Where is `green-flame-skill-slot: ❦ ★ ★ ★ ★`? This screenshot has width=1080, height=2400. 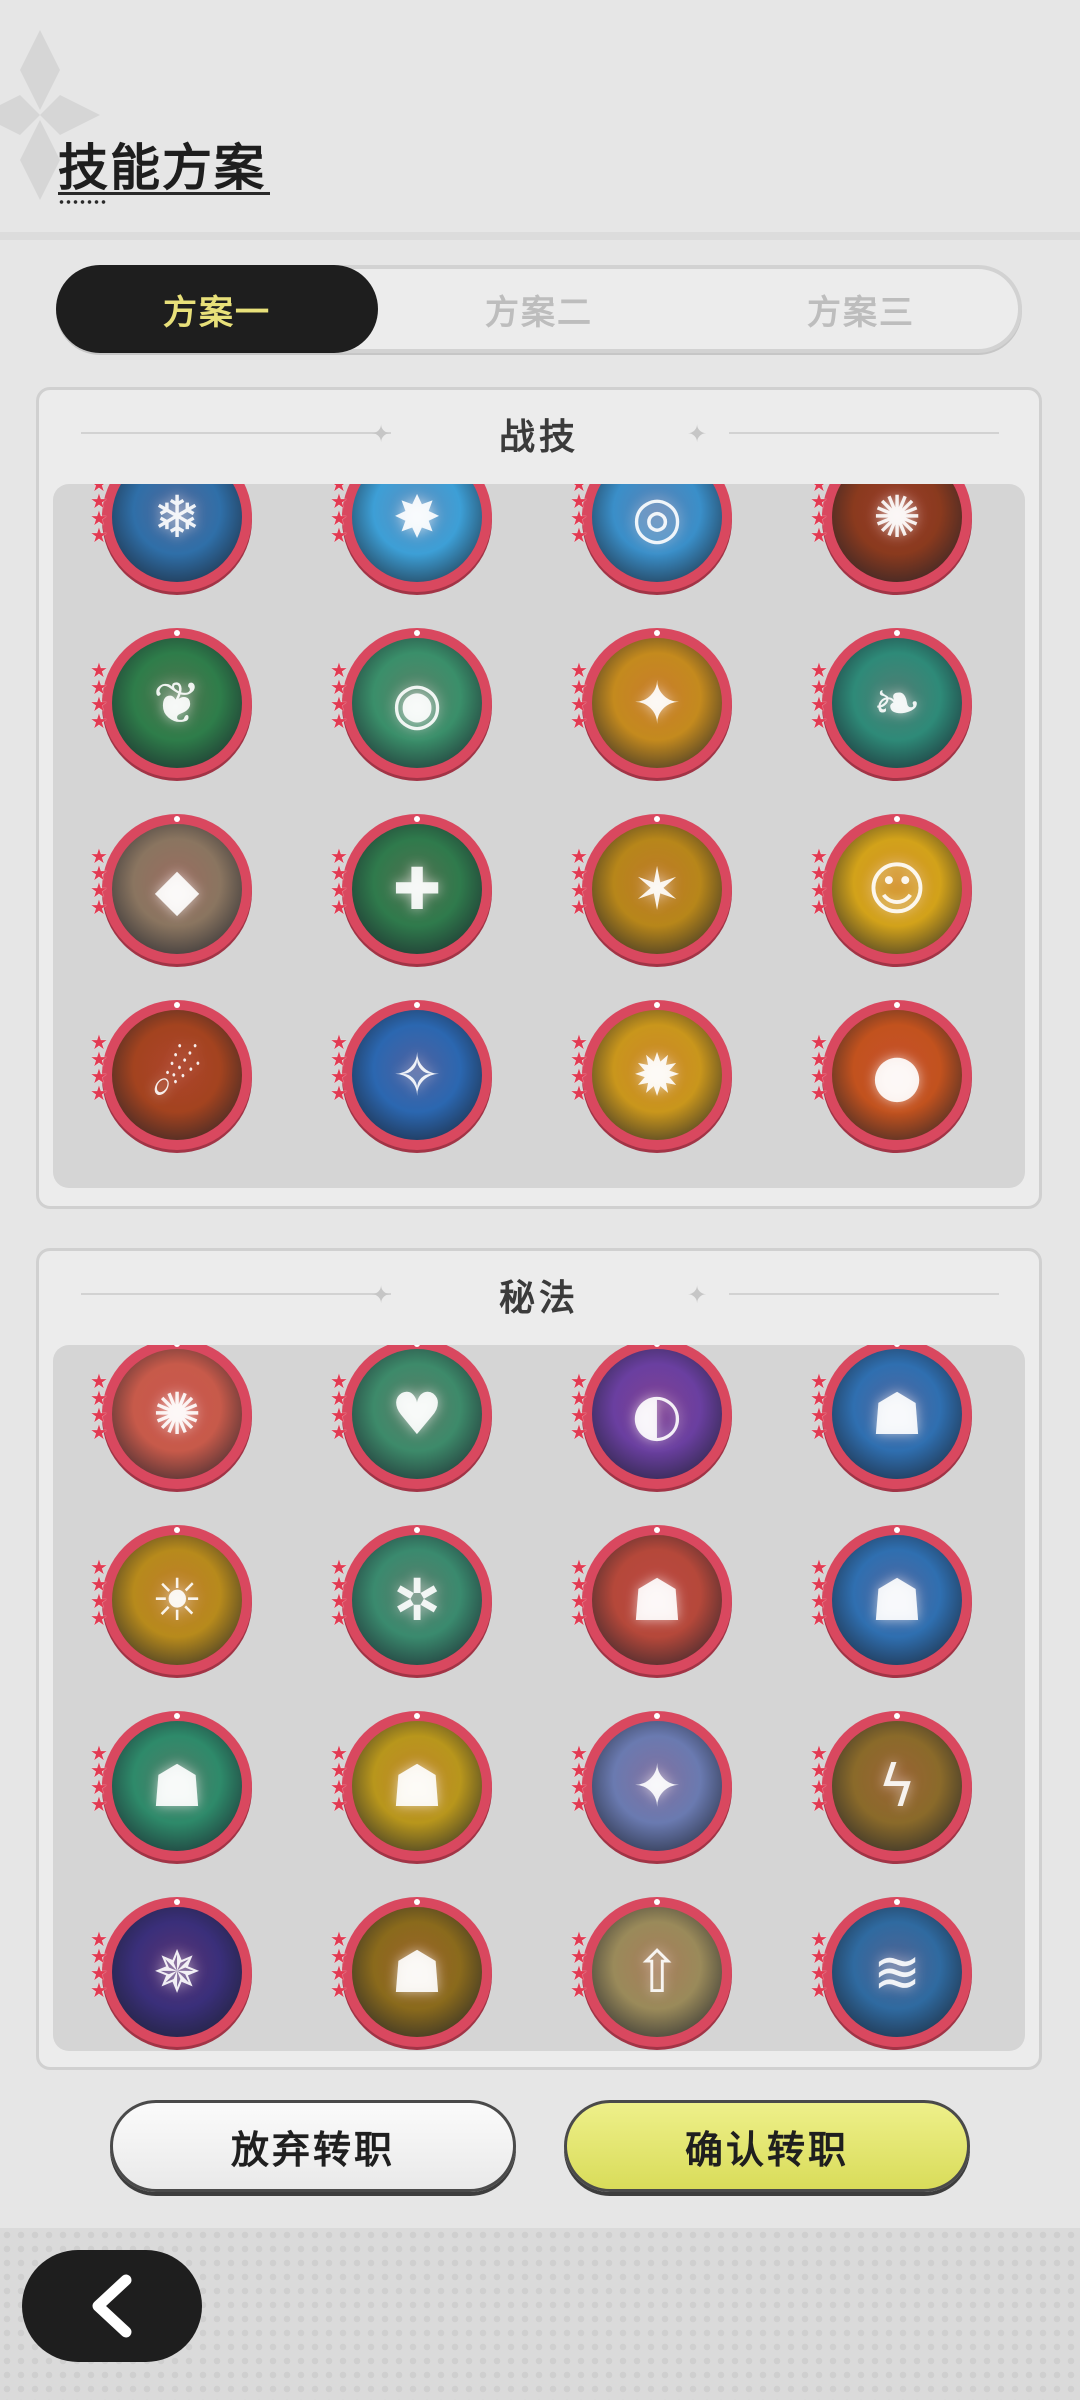
green-flame-skill-slot: ❦ ★ ★ ★ ★ is located at coordinates (171, 703).